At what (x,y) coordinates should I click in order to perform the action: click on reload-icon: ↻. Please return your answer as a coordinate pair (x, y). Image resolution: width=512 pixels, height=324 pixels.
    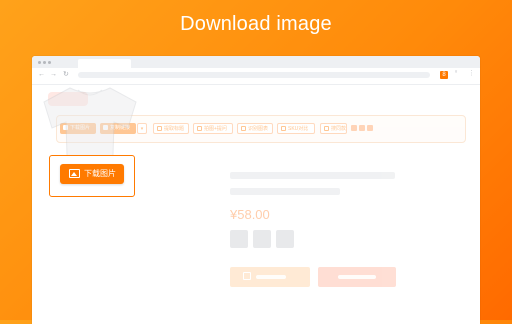
    Looking at the image, I should click on (66, 75).